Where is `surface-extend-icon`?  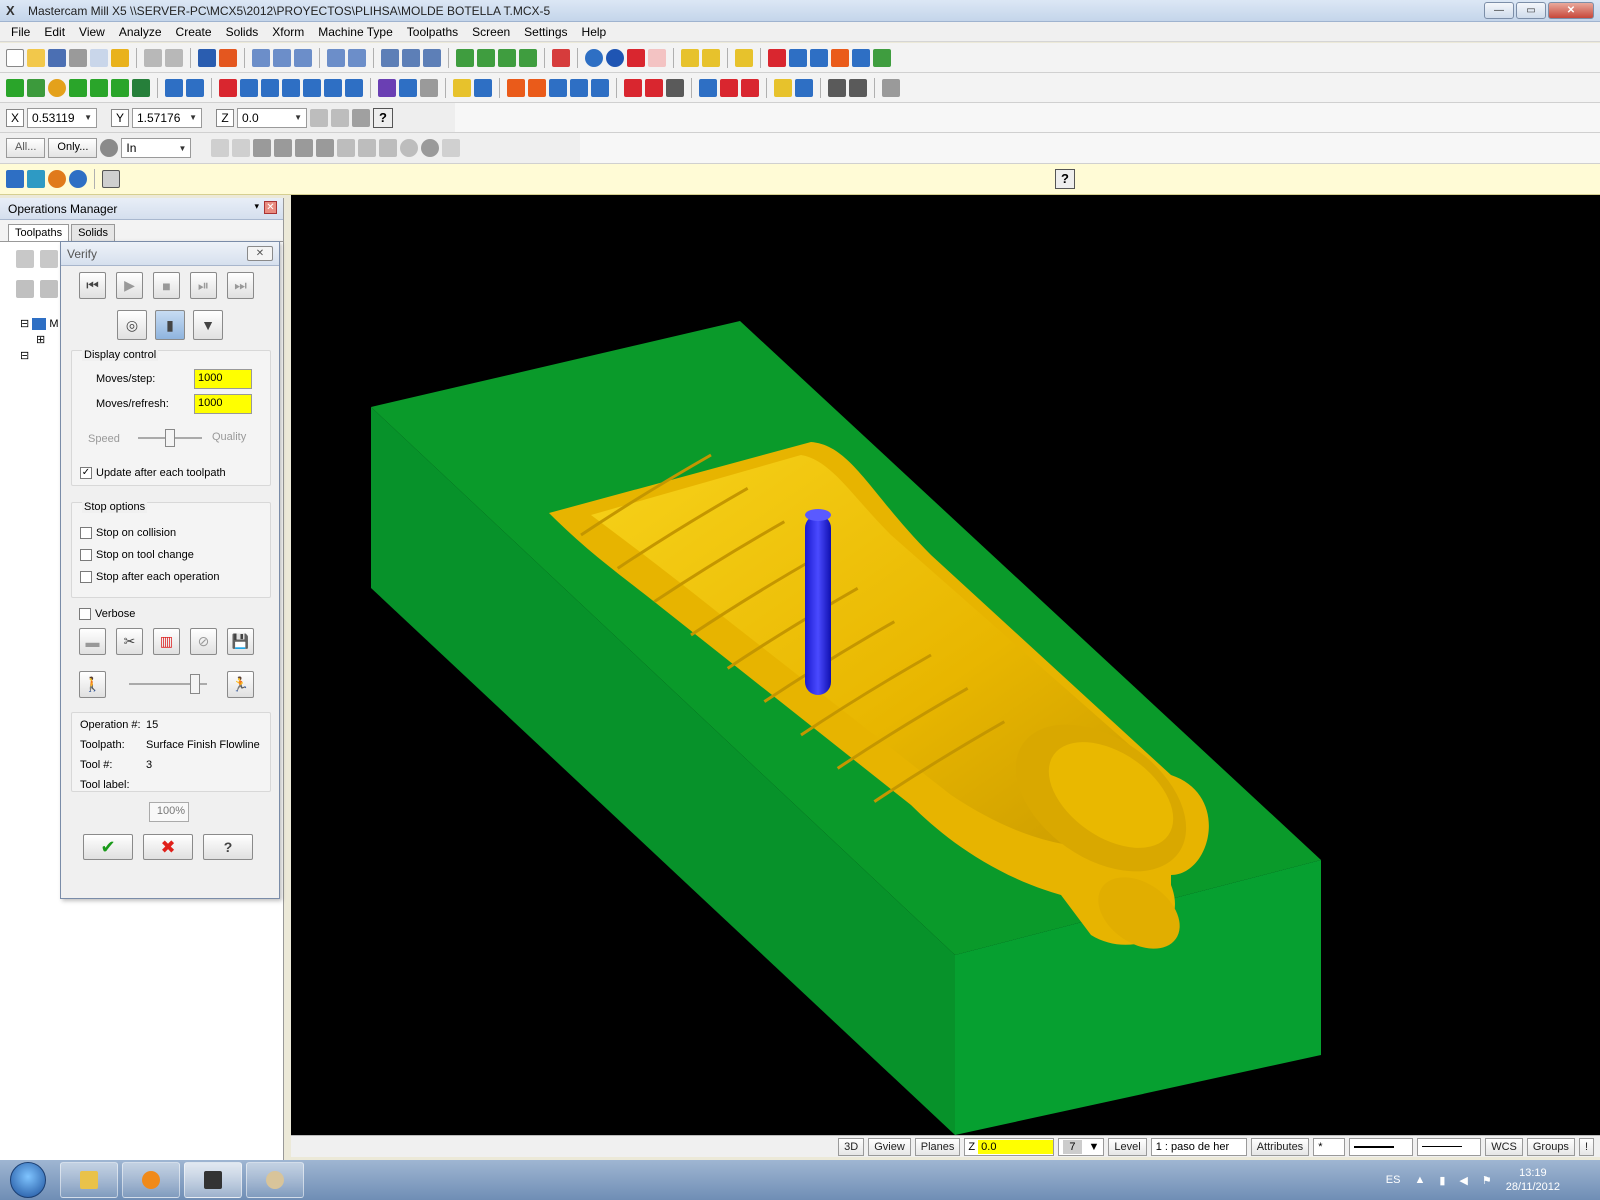 surface-extend-icon is located at coordinates (708, 87).